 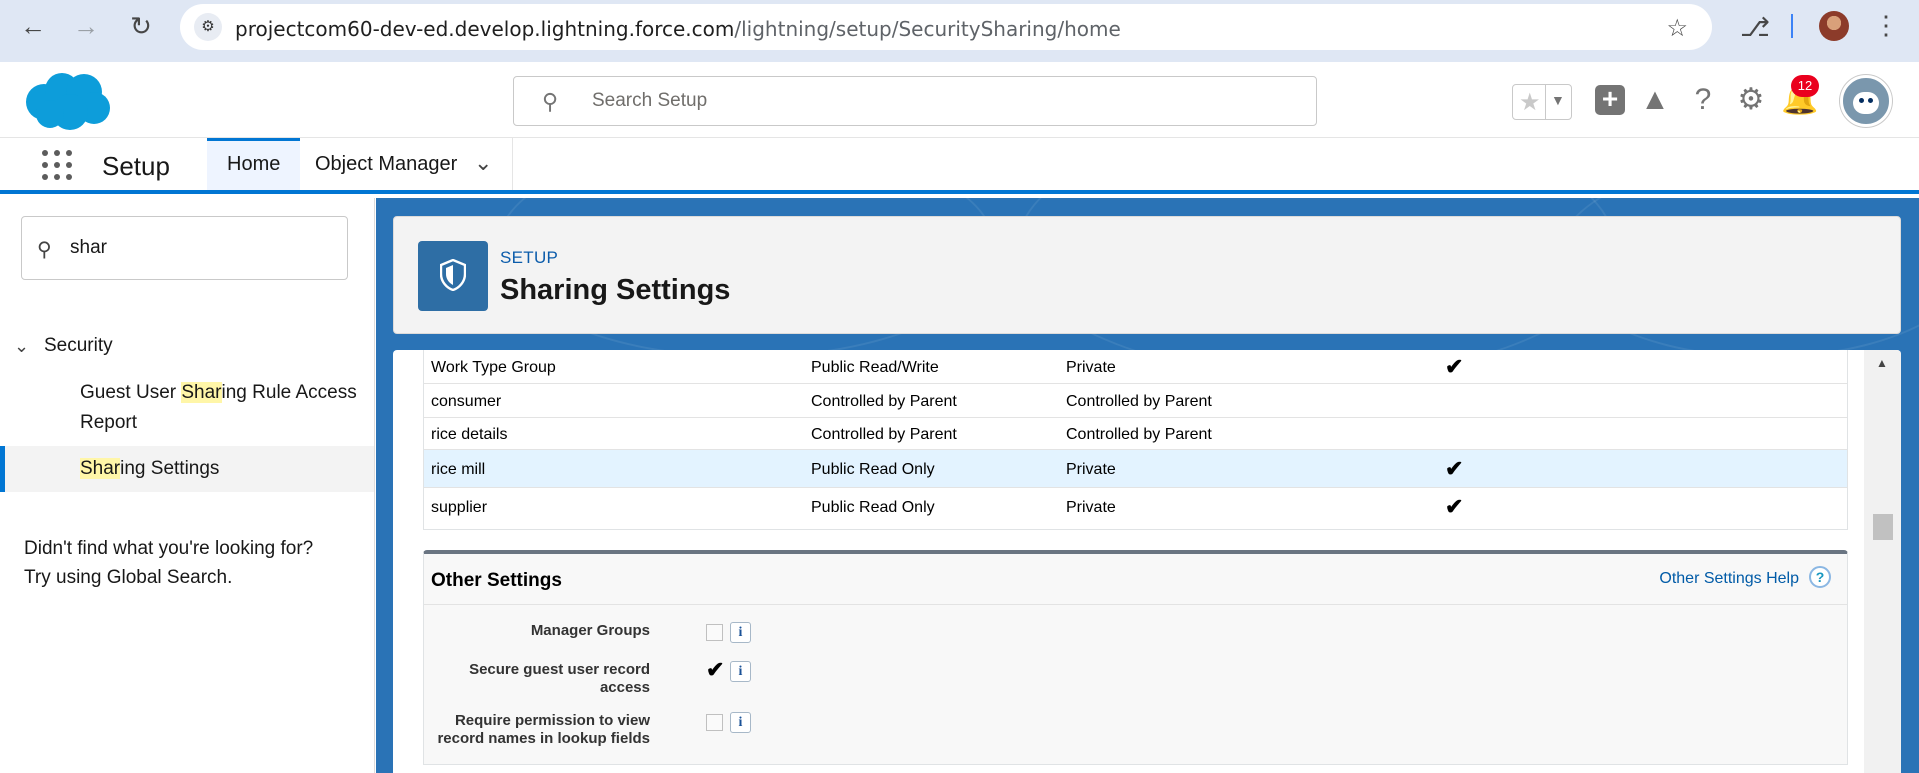 What do you see at coordinates (1655, 100) in the screenshot?
I see `trailhead-icon: ▲` at bounding box center [1655, 100].